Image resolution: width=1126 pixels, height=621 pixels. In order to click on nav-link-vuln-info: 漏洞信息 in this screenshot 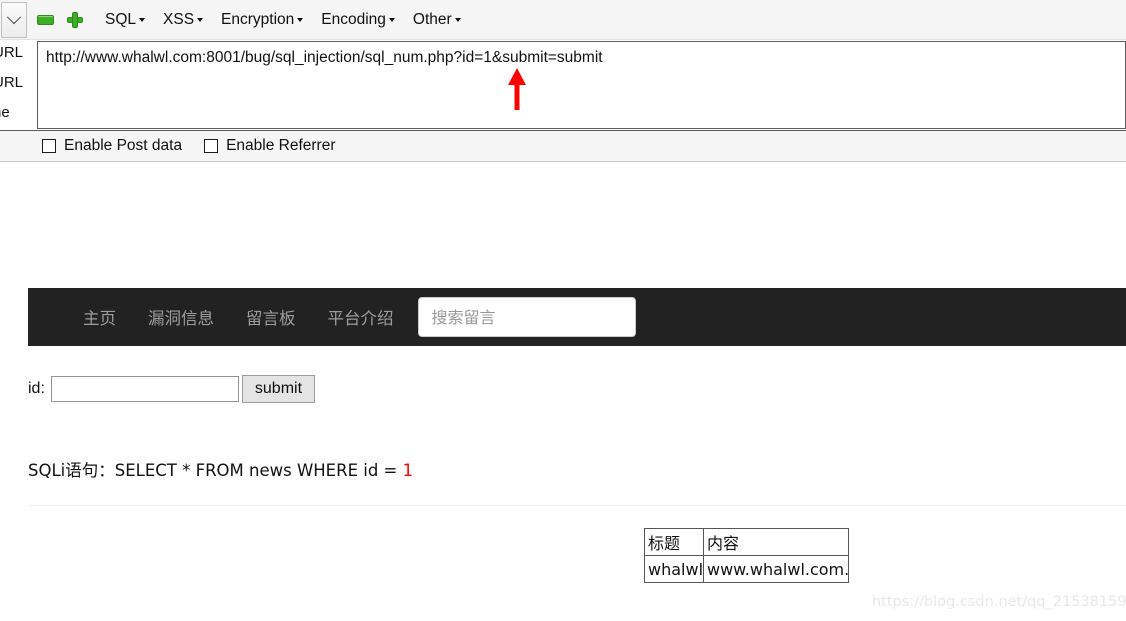, I will do `click(181, 317)`.